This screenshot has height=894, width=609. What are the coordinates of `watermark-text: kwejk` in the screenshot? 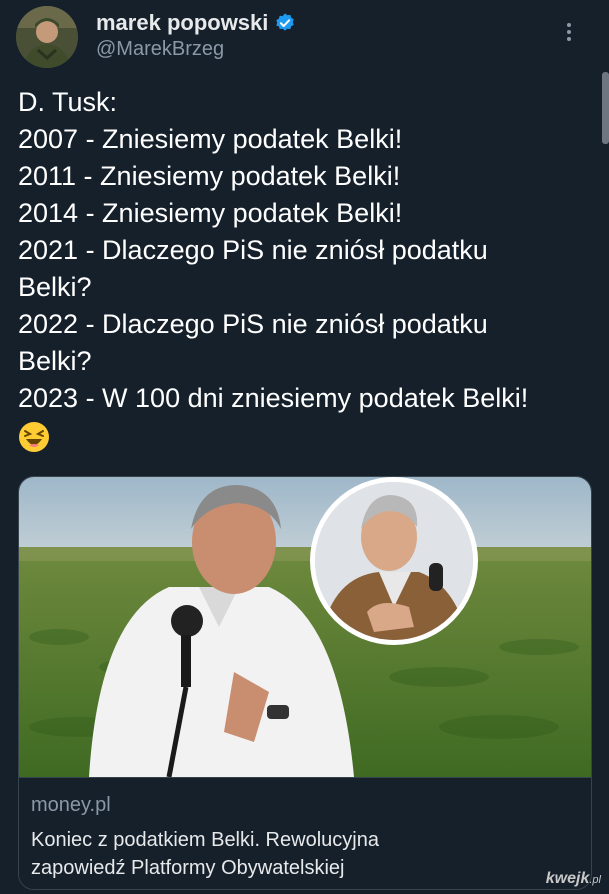 It's located at (567, 878).